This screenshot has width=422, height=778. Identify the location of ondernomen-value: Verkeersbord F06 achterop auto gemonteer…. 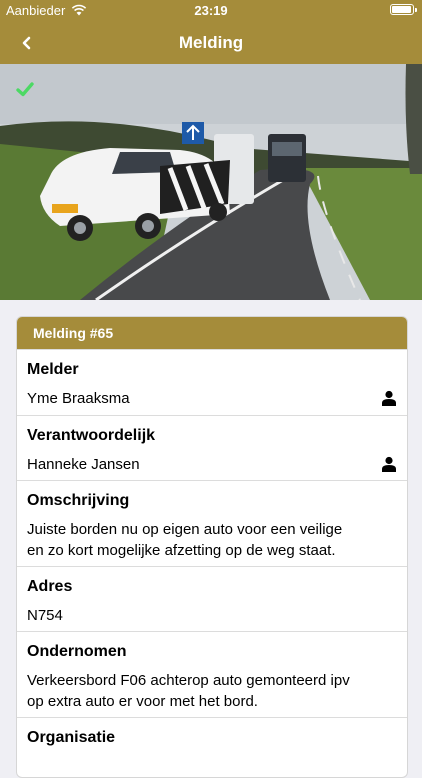
(188, 691).